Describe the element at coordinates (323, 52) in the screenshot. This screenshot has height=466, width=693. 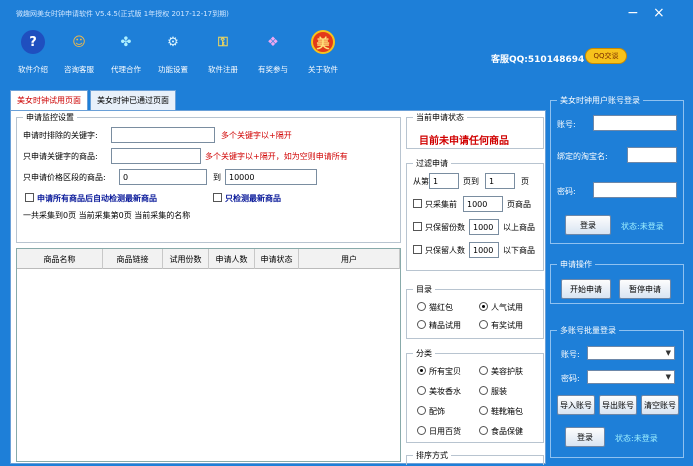
I see `toolbar-about: 美 关于软件` at that location.